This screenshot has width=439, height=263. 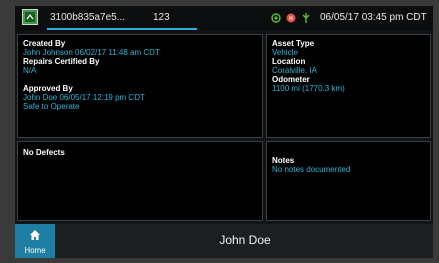 I want to click on repairs-certified-value: N/A, so click(x=30, y=70).